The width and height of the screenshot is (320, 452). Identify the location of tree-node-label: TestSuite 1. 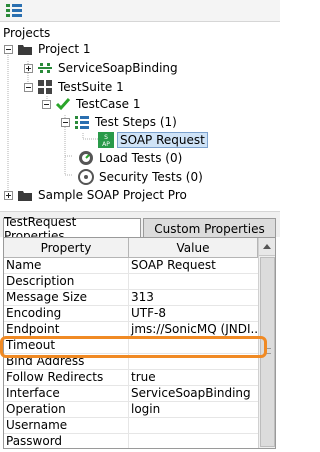
(91, 87).